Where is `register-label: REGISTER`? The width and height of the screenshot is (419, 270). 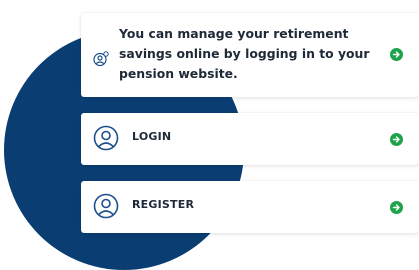
register-label: REGISTER is located at coordinates (163, 204).